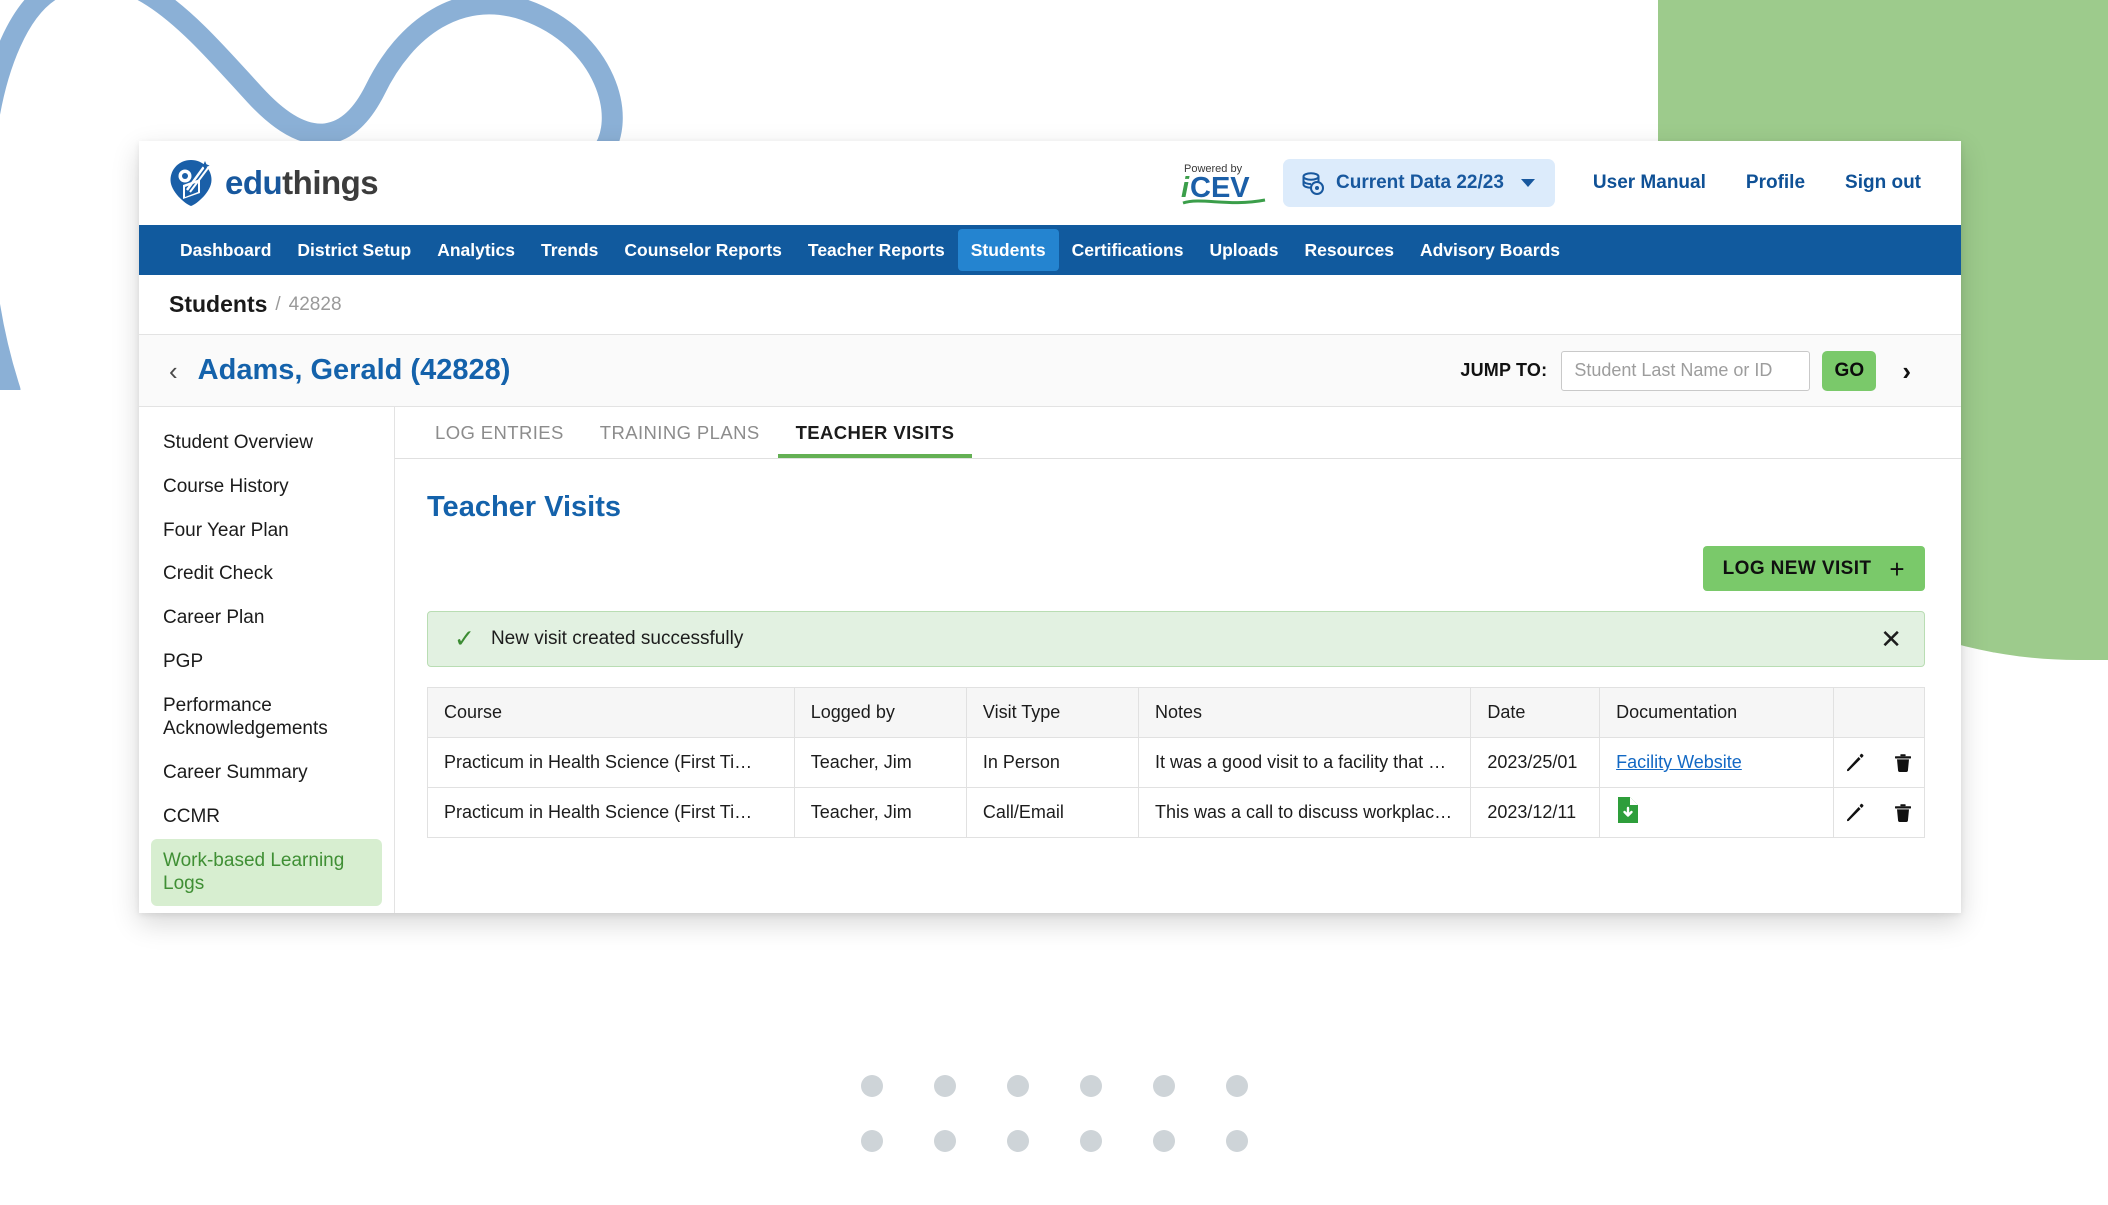 This screenshot has width=2108, height=1205. Describe the element at coordinates (1176, 639) in the screenshot. I see `success-alert: ✓ New visit created successfully ✕` at that location.